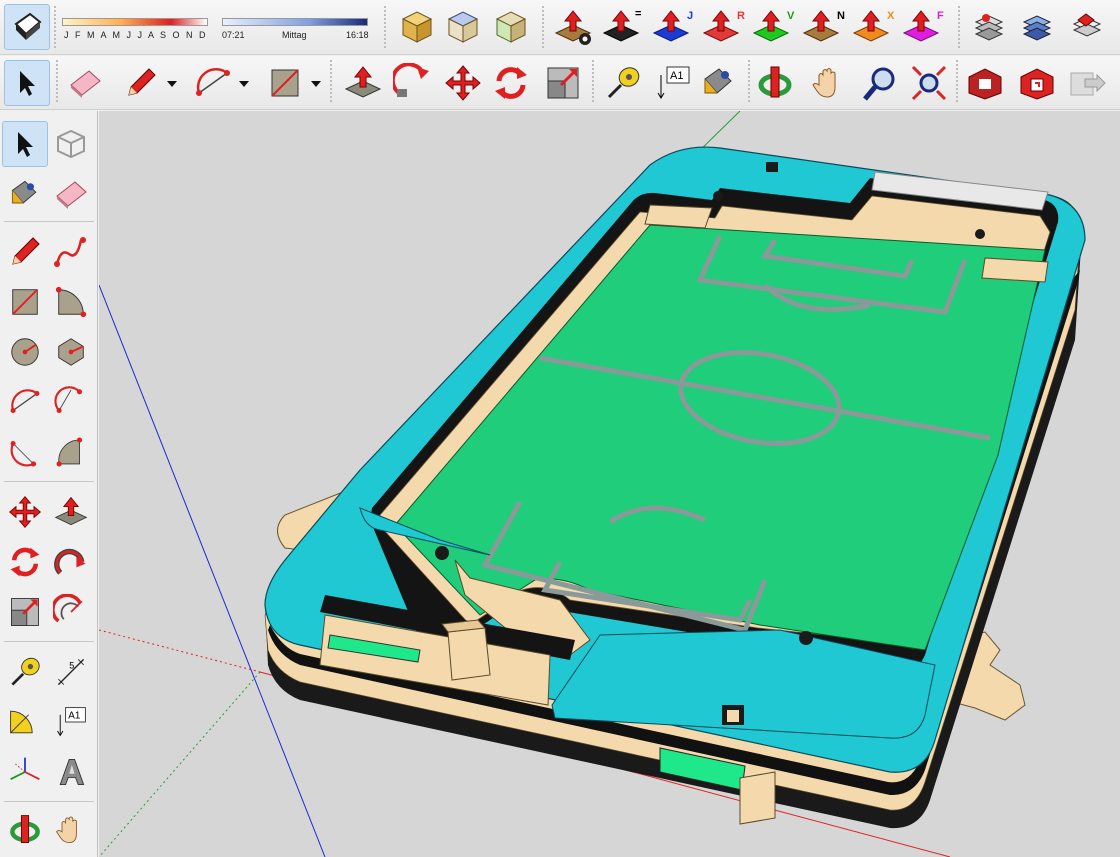 Image resolution: width=1120 pixels, height=857 pixels. I want to click on zoom-extents-icon, so click(929, 83).